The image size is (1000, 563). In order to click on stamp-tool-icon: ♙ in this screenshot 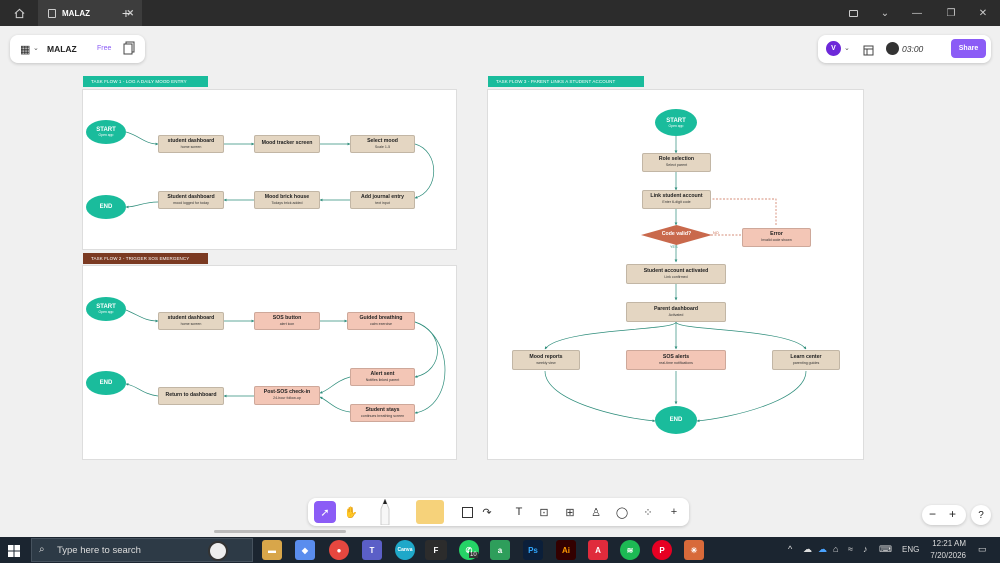, I will do `click(596, 512)`.